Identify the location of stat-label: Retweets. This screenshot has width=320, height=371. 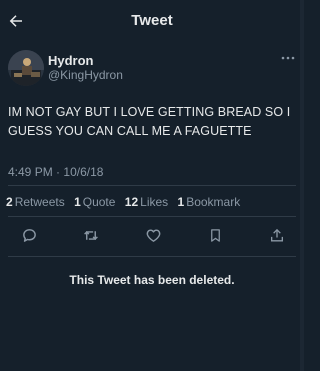
(39, 202).